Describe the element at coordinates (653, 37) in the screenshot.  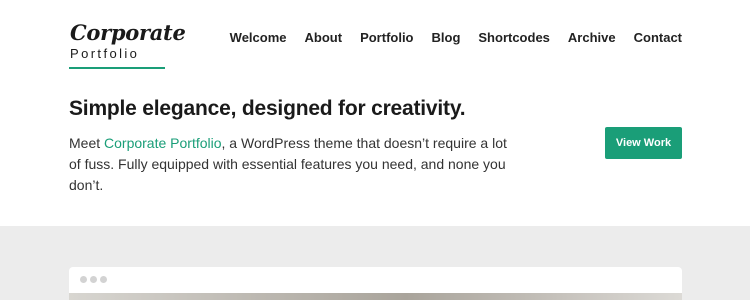
I see `nav-item-contact: Contact` at that location.